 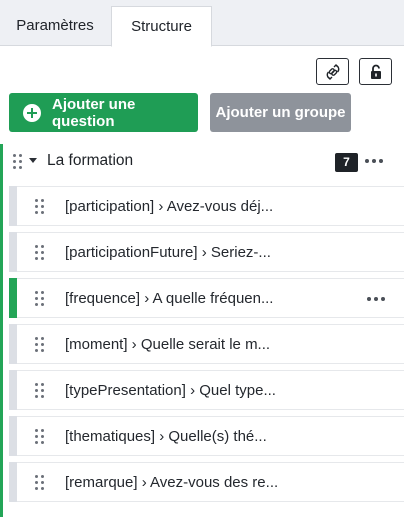 What do you see at coordinates (90, 160) in the screenshot?
I see `group-title: La formation` at bounding box center [90, 160].